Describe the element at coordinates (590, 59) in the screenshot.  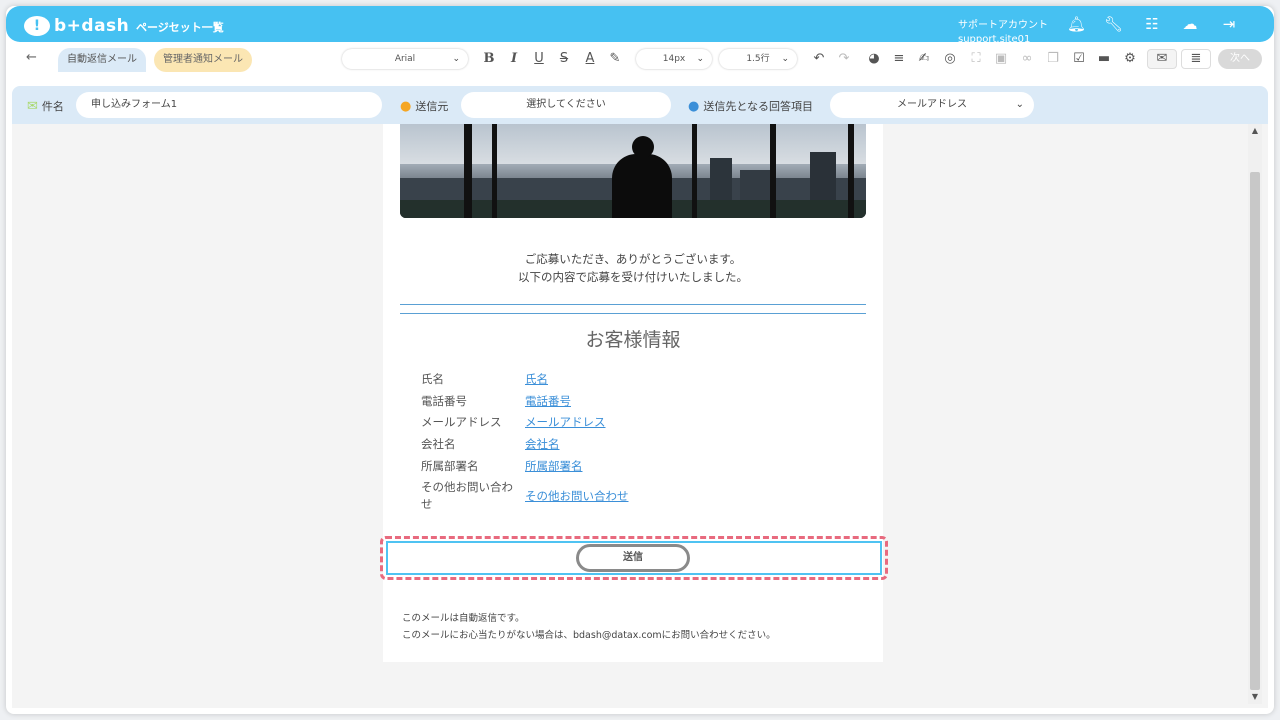
I see `text-color-icon: A` at that location.